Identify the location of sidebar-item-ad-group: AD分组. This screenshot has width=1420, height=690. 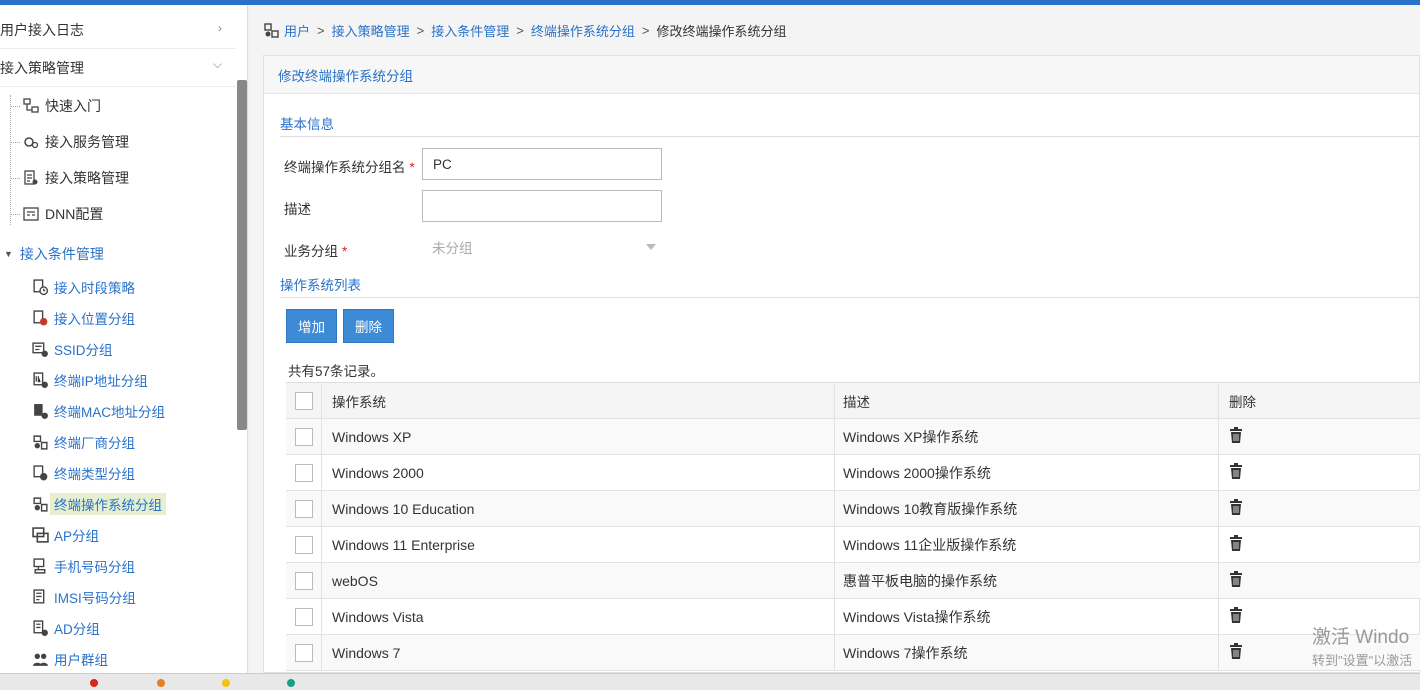
(65, 628).